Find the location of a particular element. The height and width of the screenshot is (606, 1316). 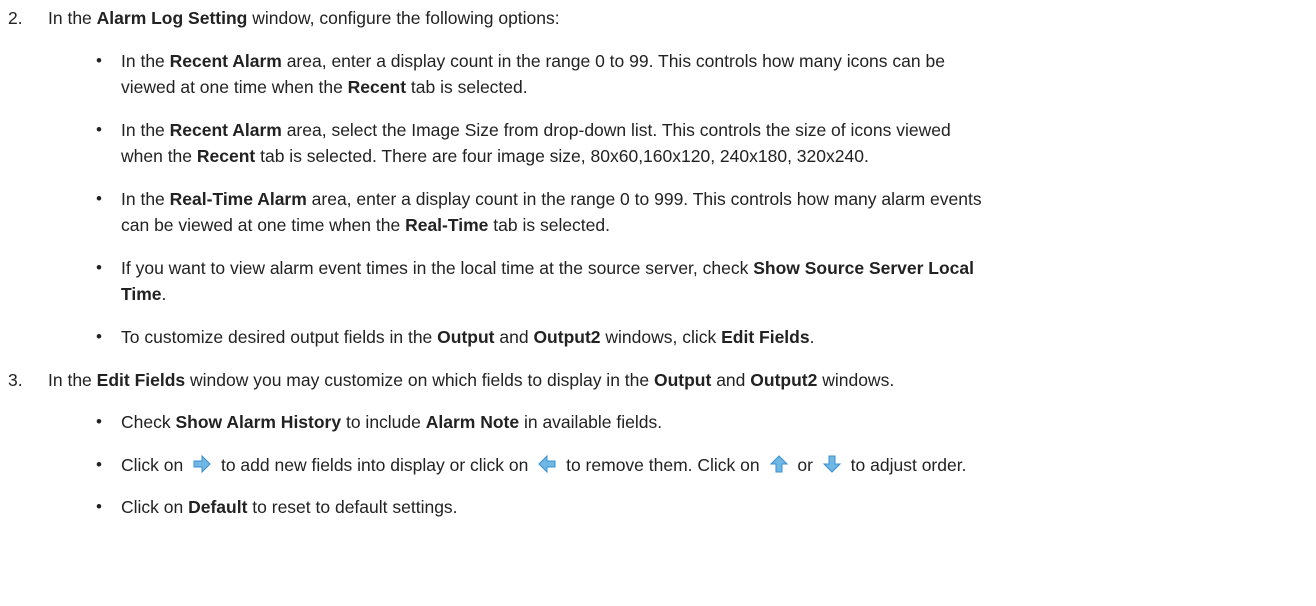

arrow-up-icon is located at coordinates (779, 464).